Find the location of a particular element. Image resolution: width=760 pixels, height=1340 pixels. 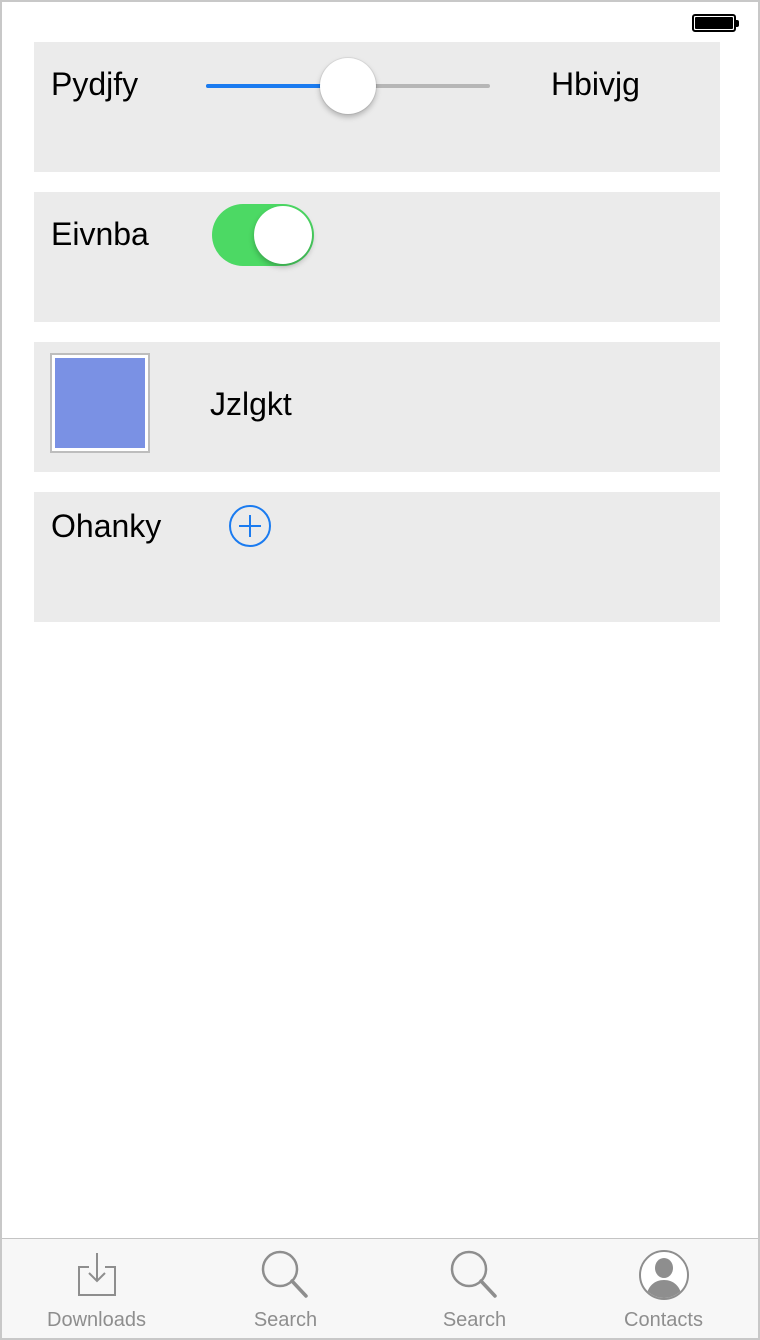

color-label: Jzlgkt is located at coordinates (251, 404).